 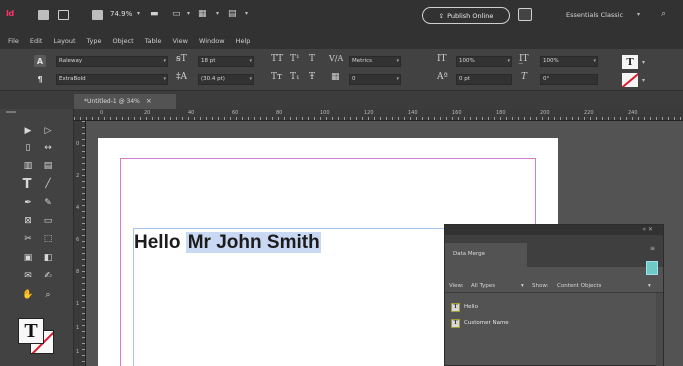 I want to click on arrange-dropdown-icon: ▾, so click(x=217, y=13).